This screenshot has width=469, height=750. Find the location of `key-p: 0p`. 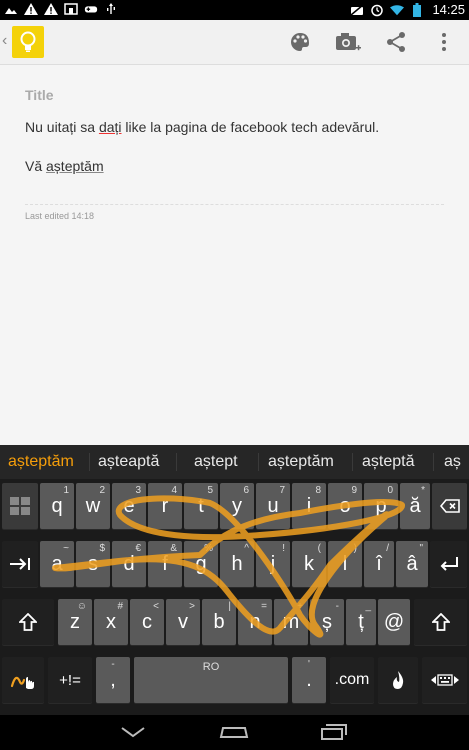

key-p: 0p is located at coordinates (381, 506).